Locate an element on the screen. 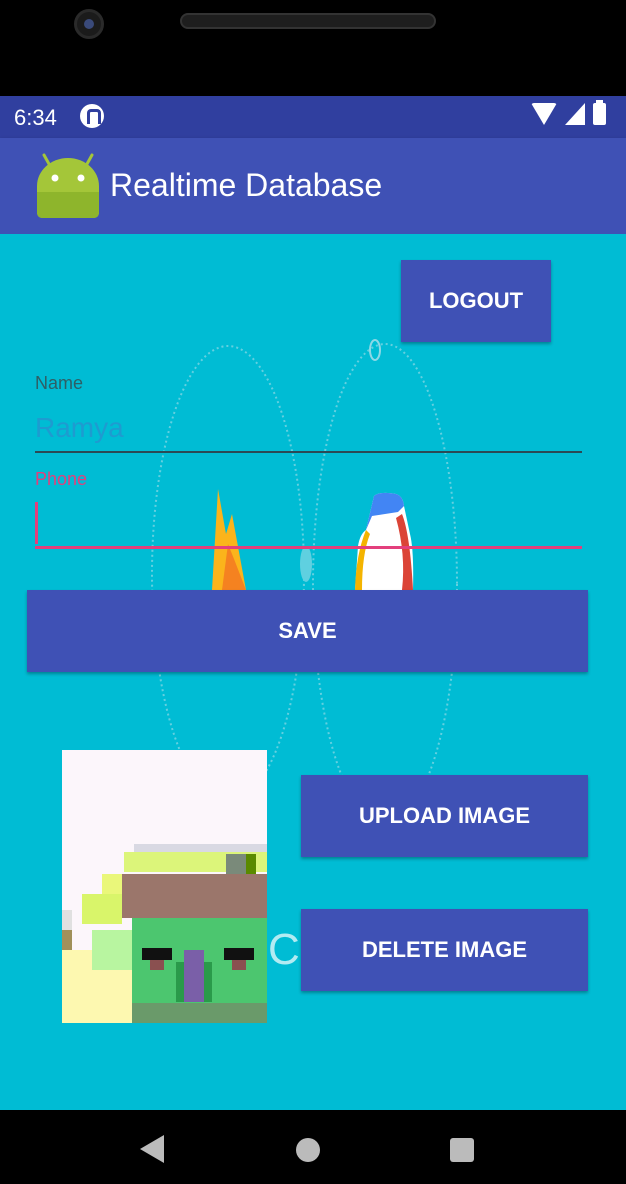  phone-input is located at coordinates (308, 547).